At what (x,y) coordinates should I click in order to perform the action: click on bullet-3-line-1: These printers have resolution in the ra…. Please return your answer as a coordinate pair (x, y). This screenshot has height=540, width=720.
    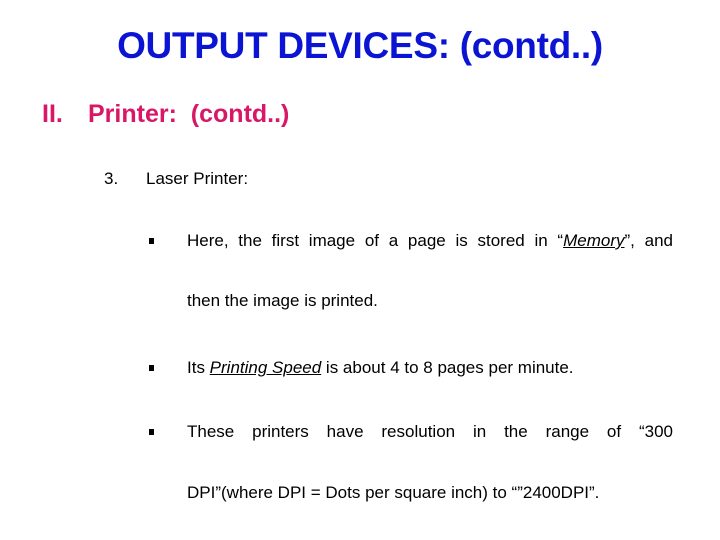
    Looking at the image, I should click on (430, 431).